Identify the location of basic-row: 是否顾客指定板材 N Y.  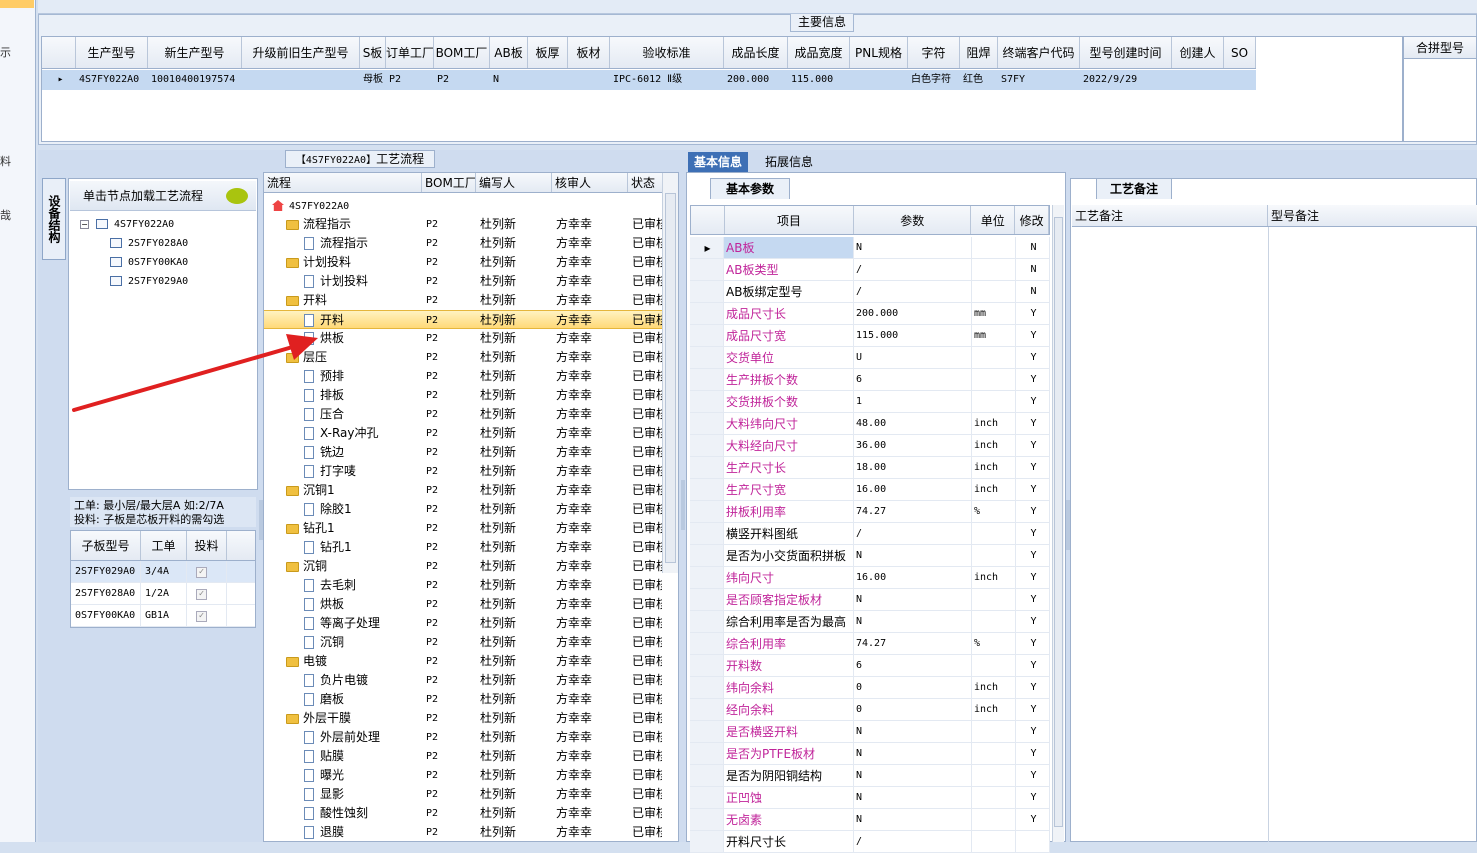
(870, 600).